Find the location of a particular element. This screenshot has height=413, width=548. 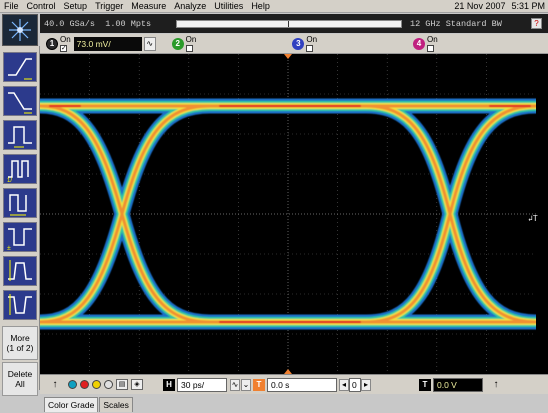

period-button is located at coordinates (20, 203).